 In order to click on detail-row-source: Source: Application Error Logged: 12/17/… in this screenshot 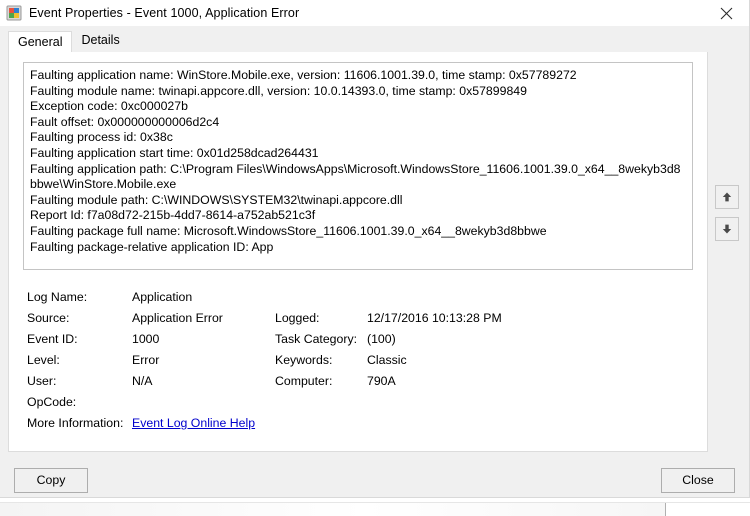, I will do `click(352, 321)`.